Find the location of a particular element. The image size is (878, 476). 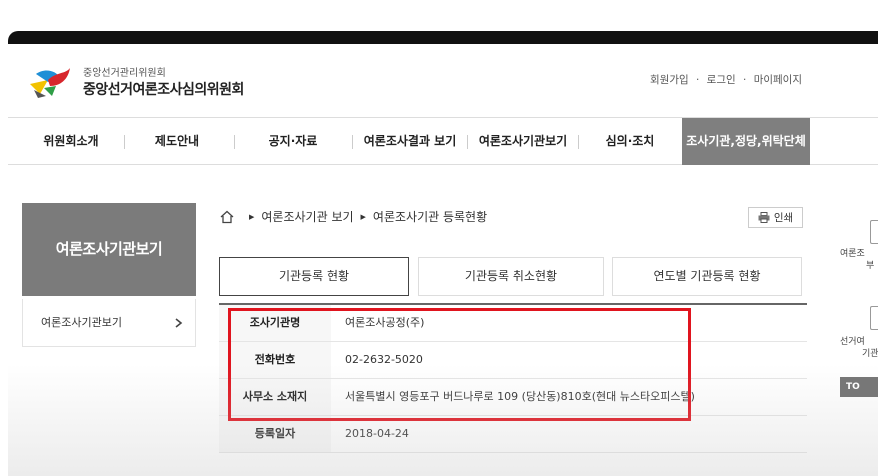

breadcrumb-current: 여론조사기관 등록현황 is located at coordinates (430, 217).